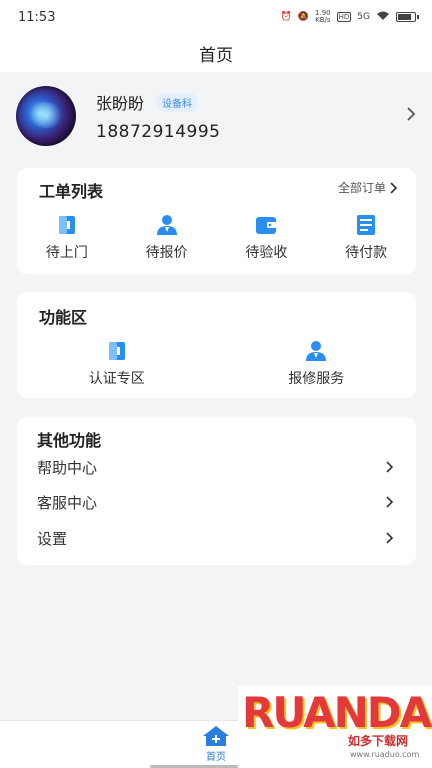 The height and width of the screenshot is (768, 432). What do you see at coordinates (344, 17) in the screenshot?
I see `hd-icon: HD` at bounding box center [344, 17].